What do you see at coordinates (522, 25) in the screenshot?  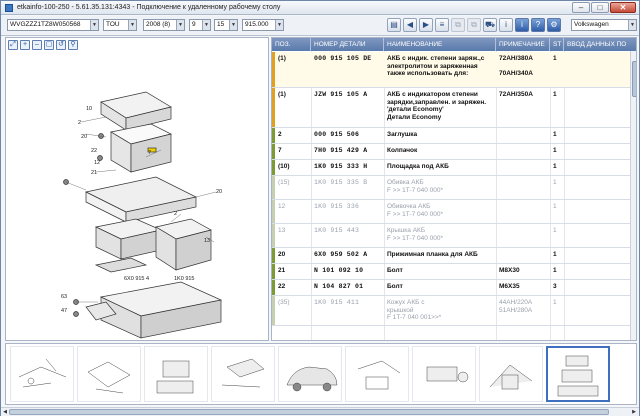 I see `info-blue-icon: i` at bounding box center [522, 25].